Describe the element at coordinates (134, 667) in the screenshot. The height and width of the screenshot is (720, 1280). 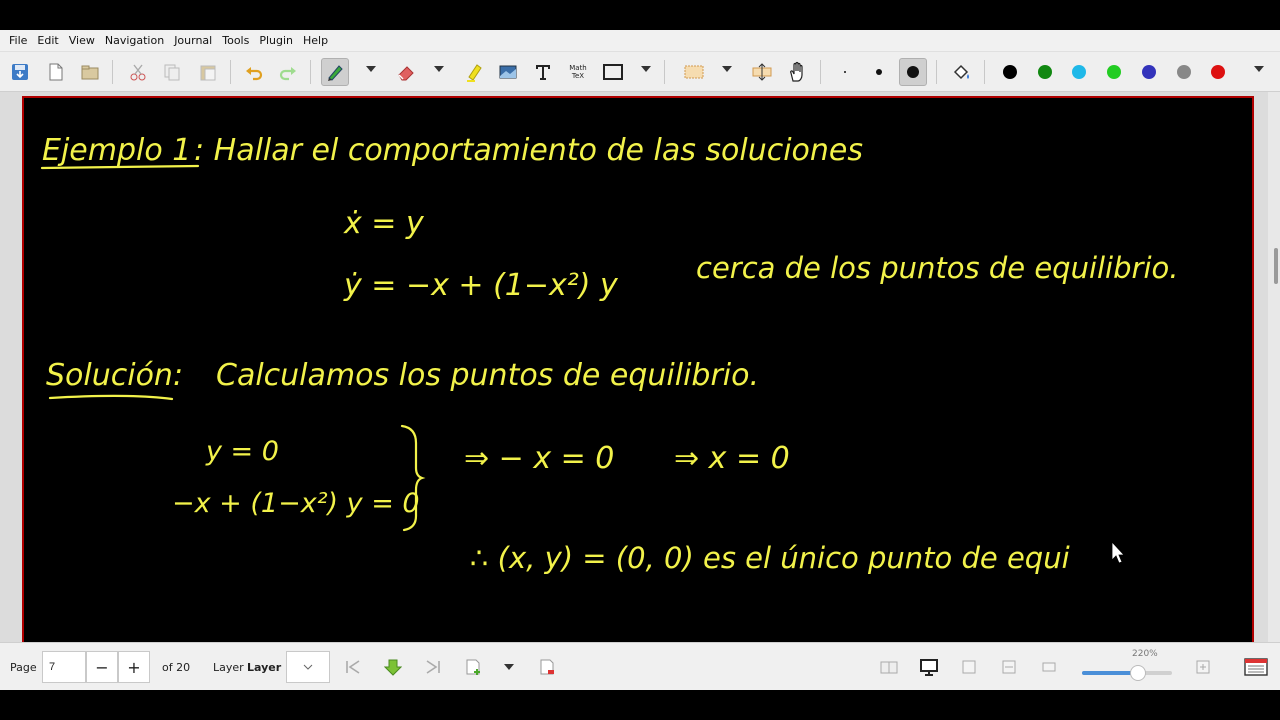
I see `page-increment-button: +` at that location.